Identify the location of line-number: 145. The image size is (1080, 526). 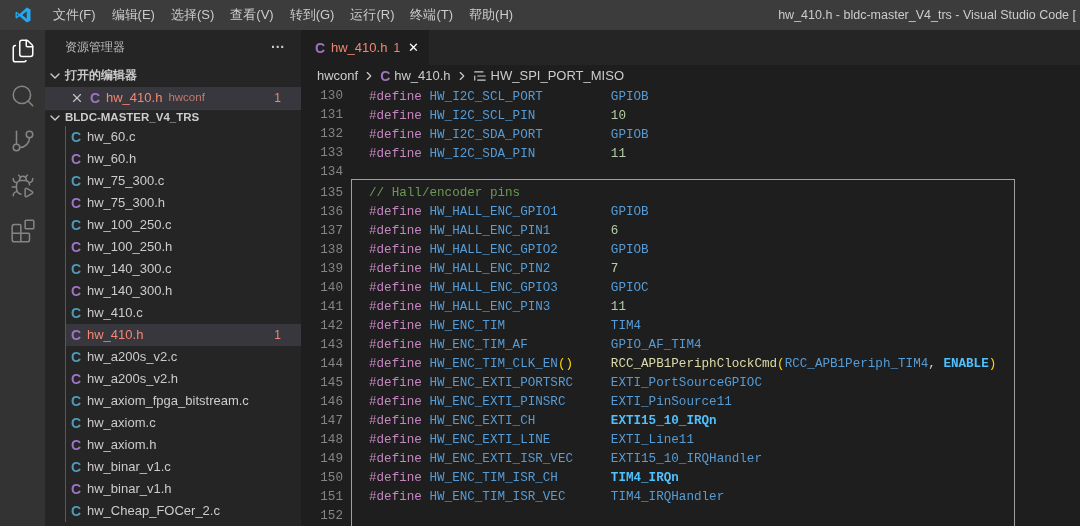
(331, 383).